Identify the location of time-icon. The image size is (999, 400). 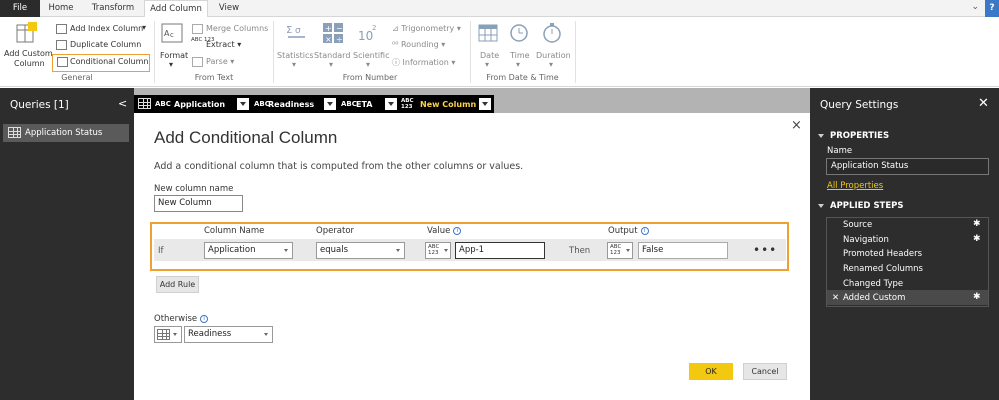
(519, 33).